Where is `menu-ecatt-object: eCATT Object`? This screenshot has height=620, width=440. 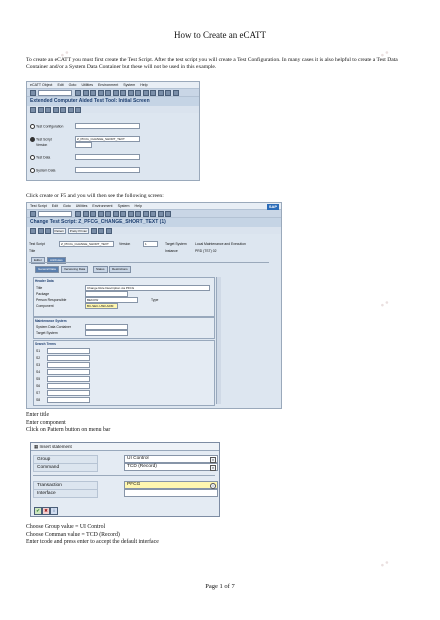
menu-ecatt-object: eCATT Object is located at coordinates (41, 85).